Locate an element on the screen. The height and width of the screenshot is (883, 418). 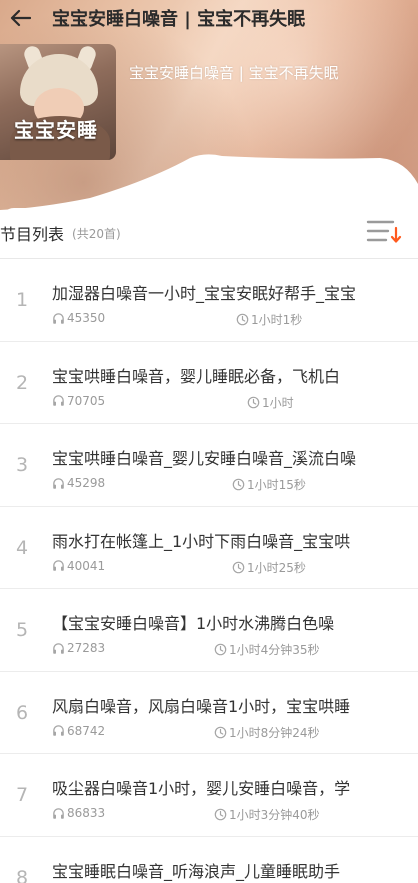
track-title: 宝宝睡眠白噪音_听海浪声_儿童睡眠助手 is located at coordinates (196, 871).